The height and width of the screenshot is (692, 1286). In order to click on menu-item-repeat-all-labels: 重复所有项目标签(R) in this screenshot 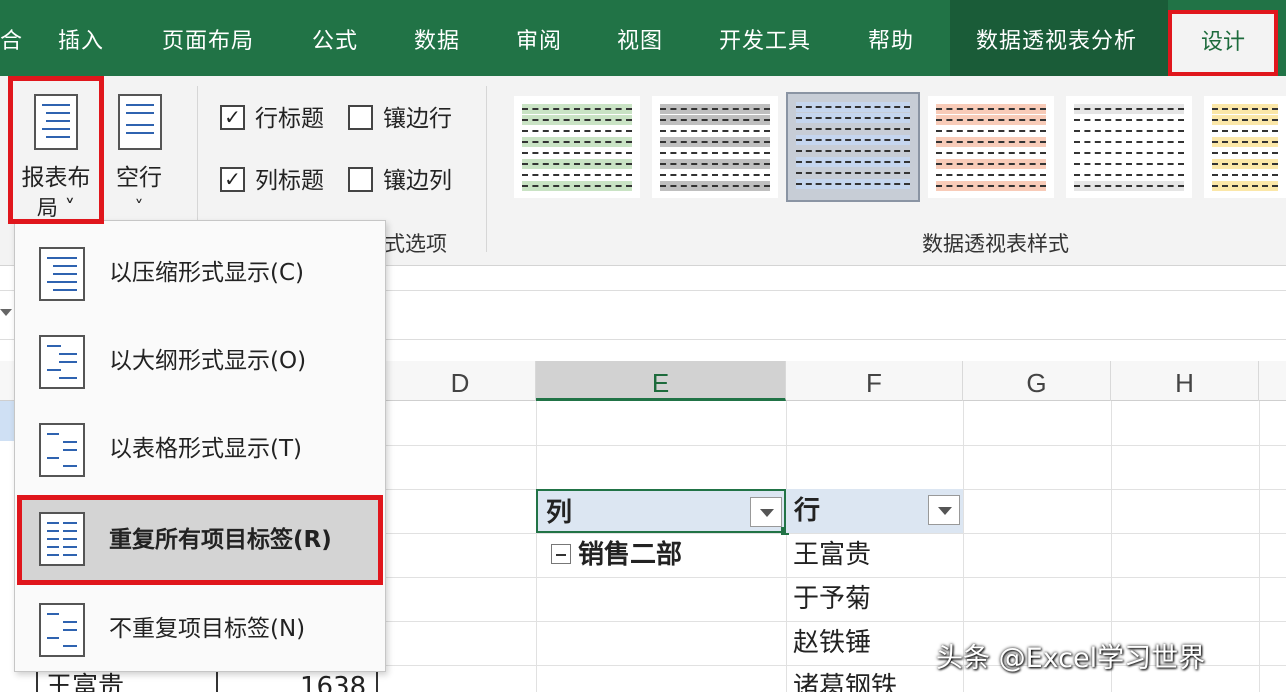, I will do `click(200, 540)`.